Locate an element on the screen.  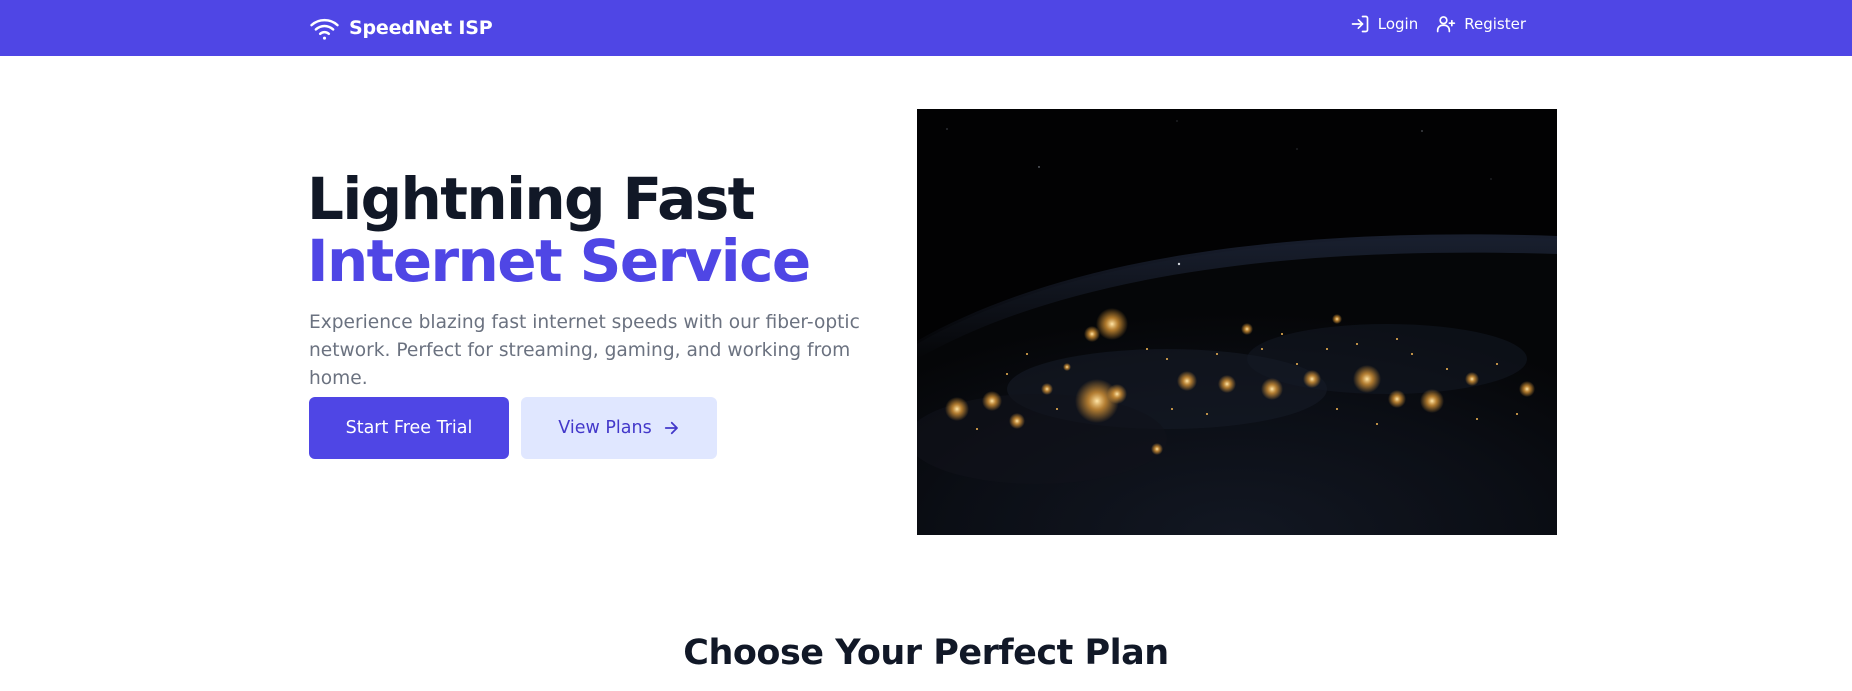
login-link: Login is located at coordinates (1384, 24).